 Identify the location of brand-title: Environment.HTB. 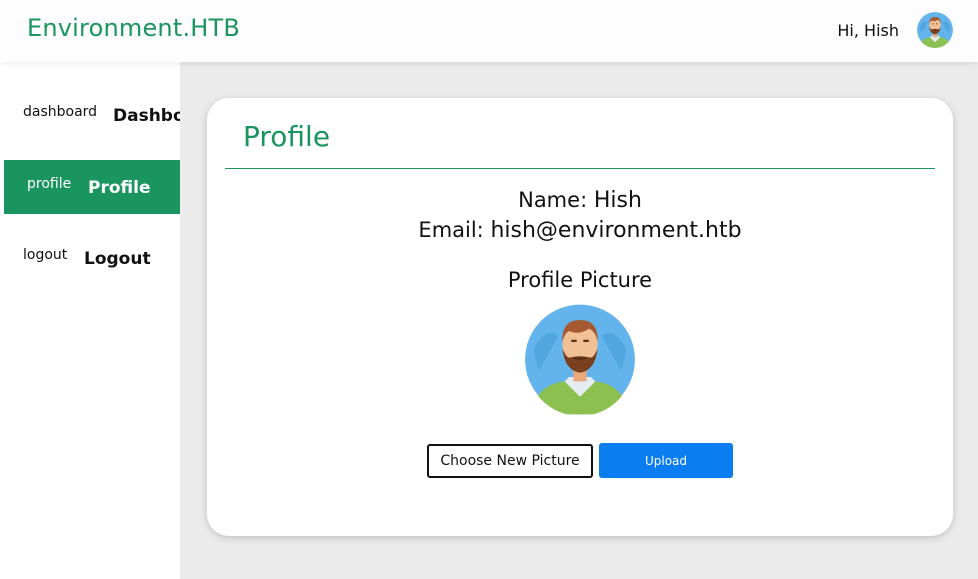
(133, 28).